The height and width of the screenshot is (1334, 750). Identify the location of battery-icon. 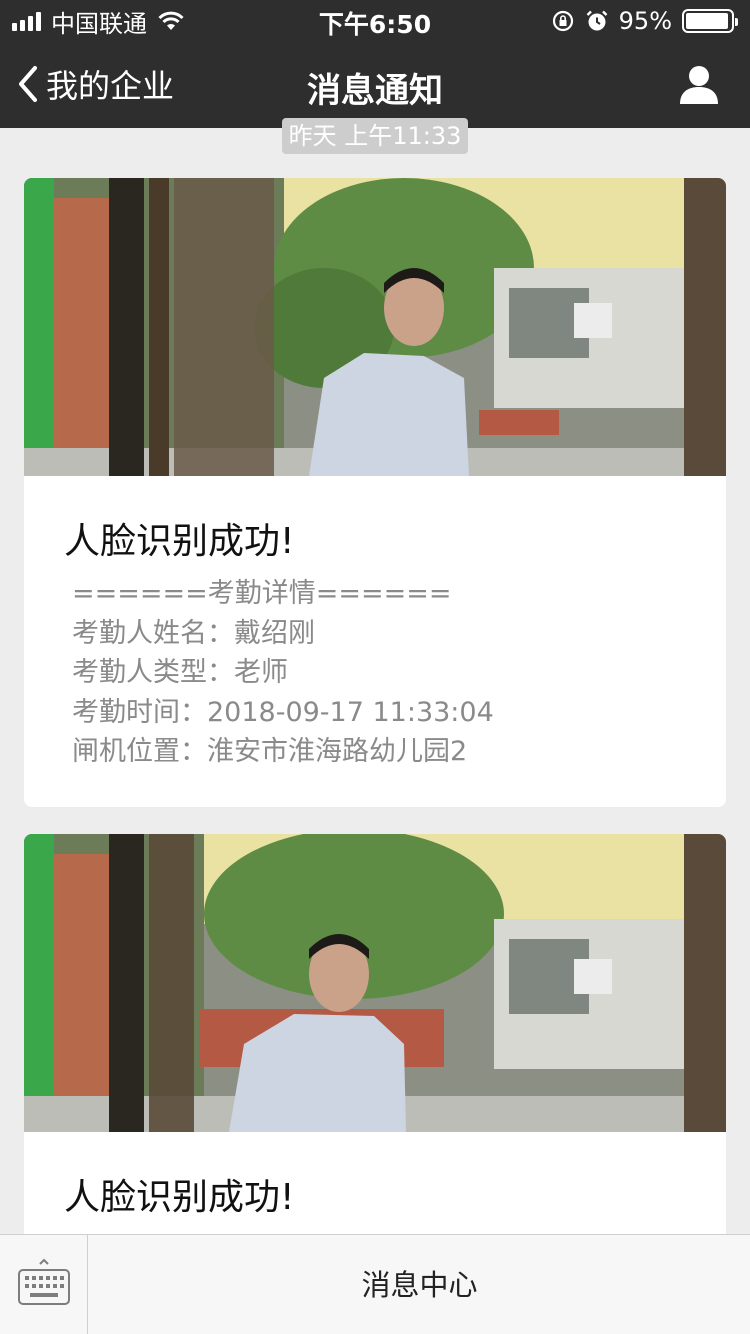
(710, 21).